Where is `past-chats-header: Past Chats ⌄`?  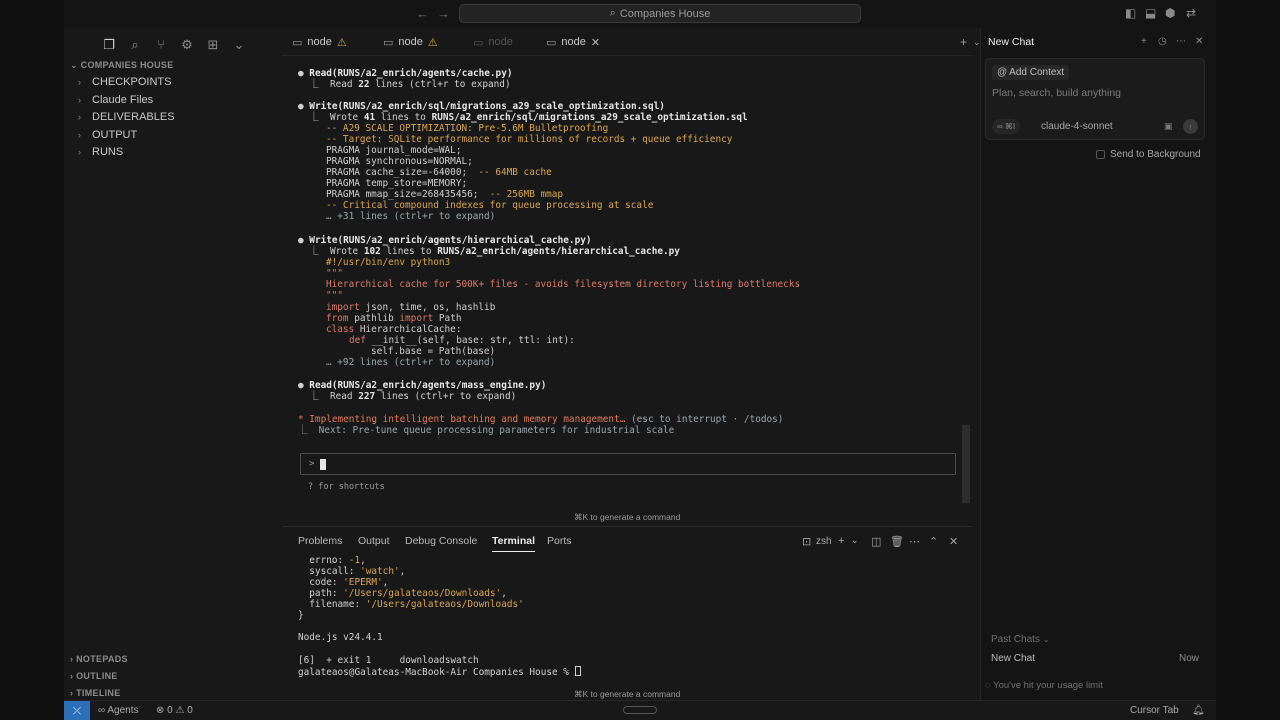 past-chats-header: Past Chats ⌄ is located at coordinates (1020, 639).